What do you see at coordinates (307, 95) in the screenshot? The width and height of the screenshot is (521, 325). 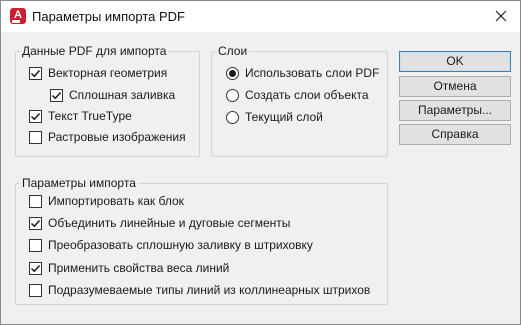 I see `radio-label: Создать слои объекта` at bounding box center [307, 95].